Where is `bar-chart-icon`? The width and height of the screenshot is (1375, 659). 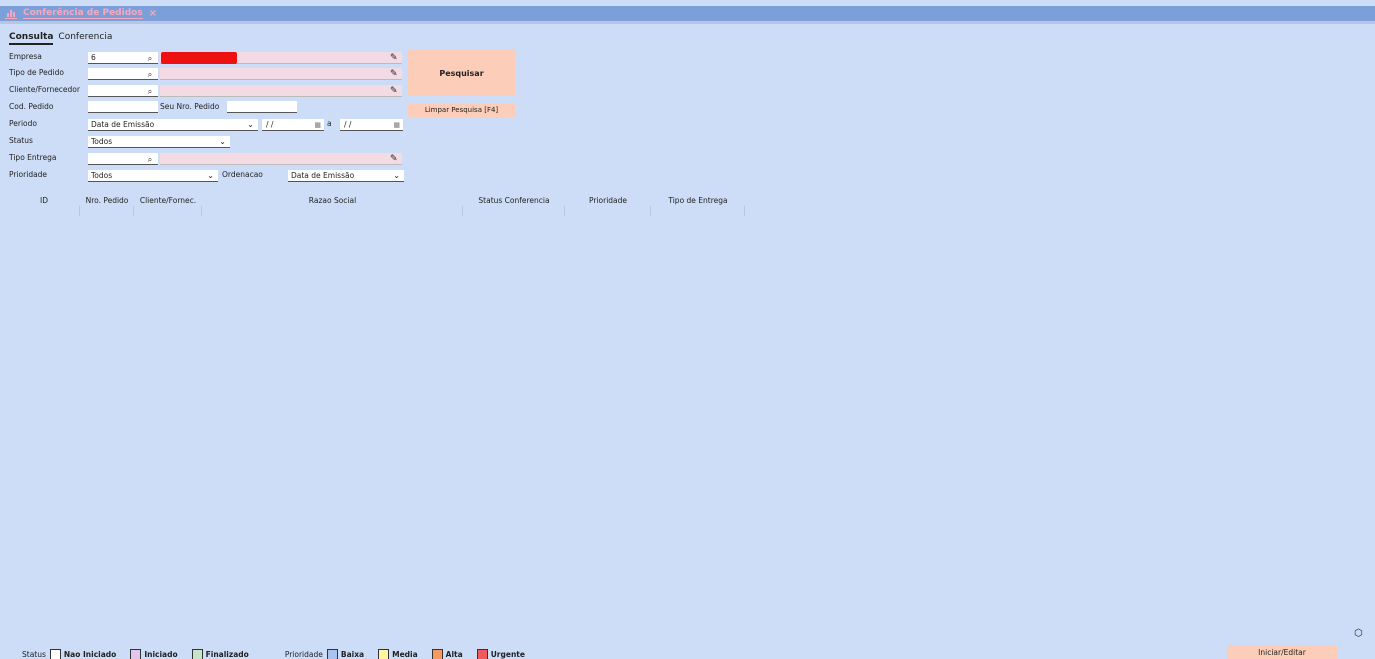
bar-chart-icon is located at coordinates (11, 14).